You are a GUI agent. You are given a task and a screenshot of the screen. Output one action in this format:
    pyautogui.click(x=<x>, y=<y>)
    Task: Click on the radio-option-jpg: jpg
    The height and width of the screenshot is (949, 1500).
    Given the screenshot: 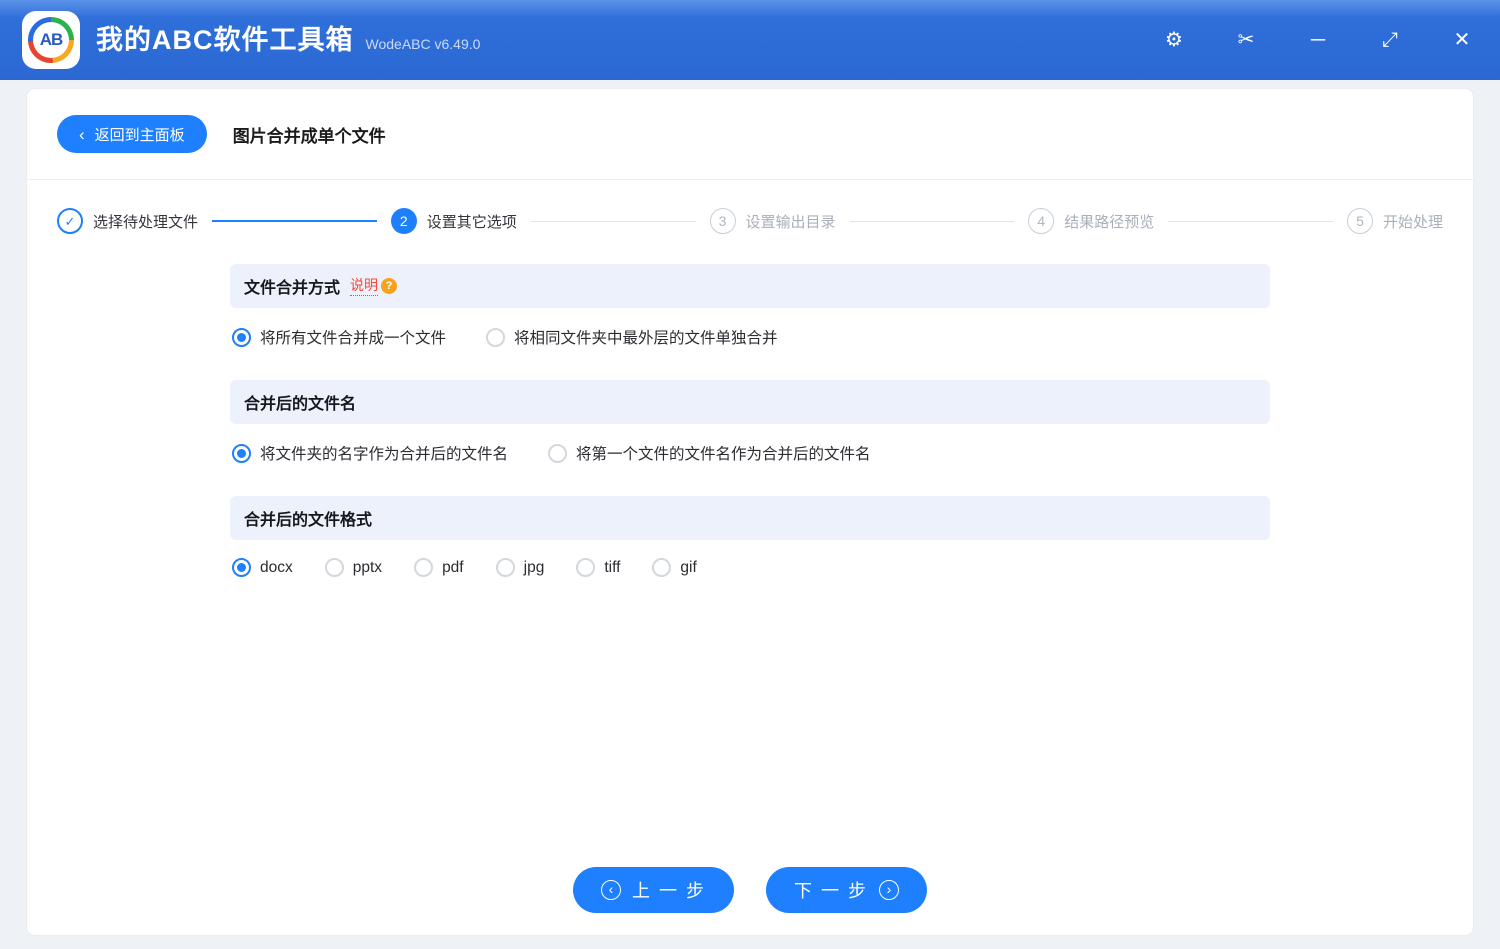 What is the action you would take?
    pyautogui.click(x=520, y=567)
    